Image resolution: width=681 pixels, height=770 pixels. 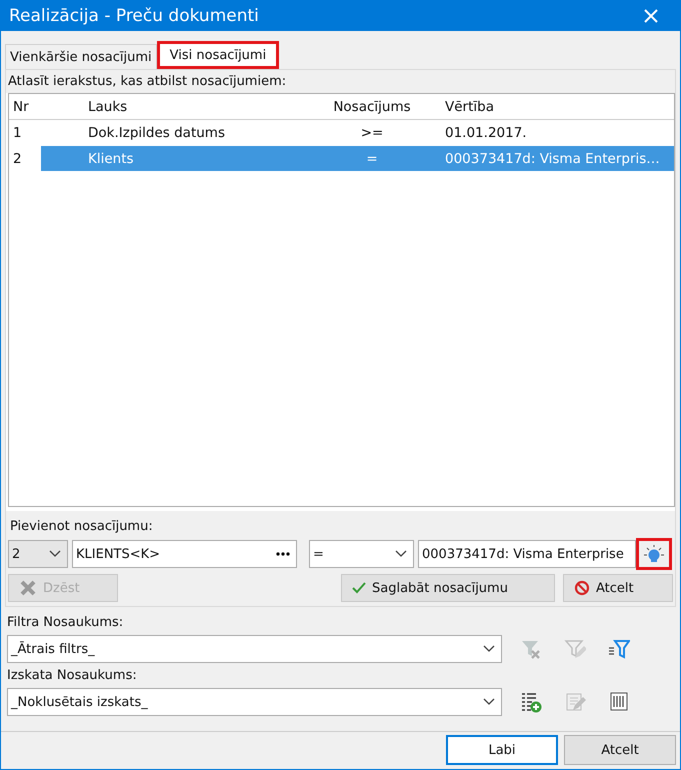 I want to click on funnel-delete-icon, so click(x=531, y=649).